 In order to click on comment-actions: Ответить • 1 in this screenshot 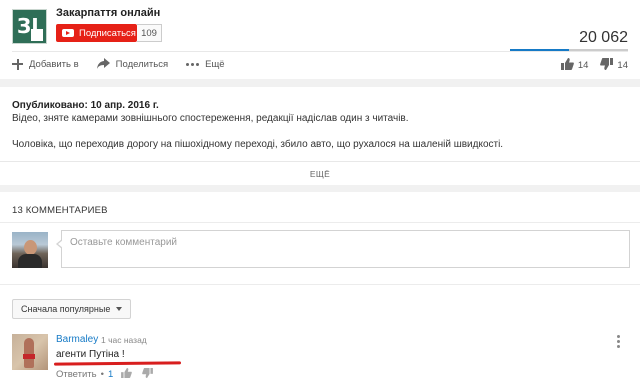, I will do `click(105, 374)`.